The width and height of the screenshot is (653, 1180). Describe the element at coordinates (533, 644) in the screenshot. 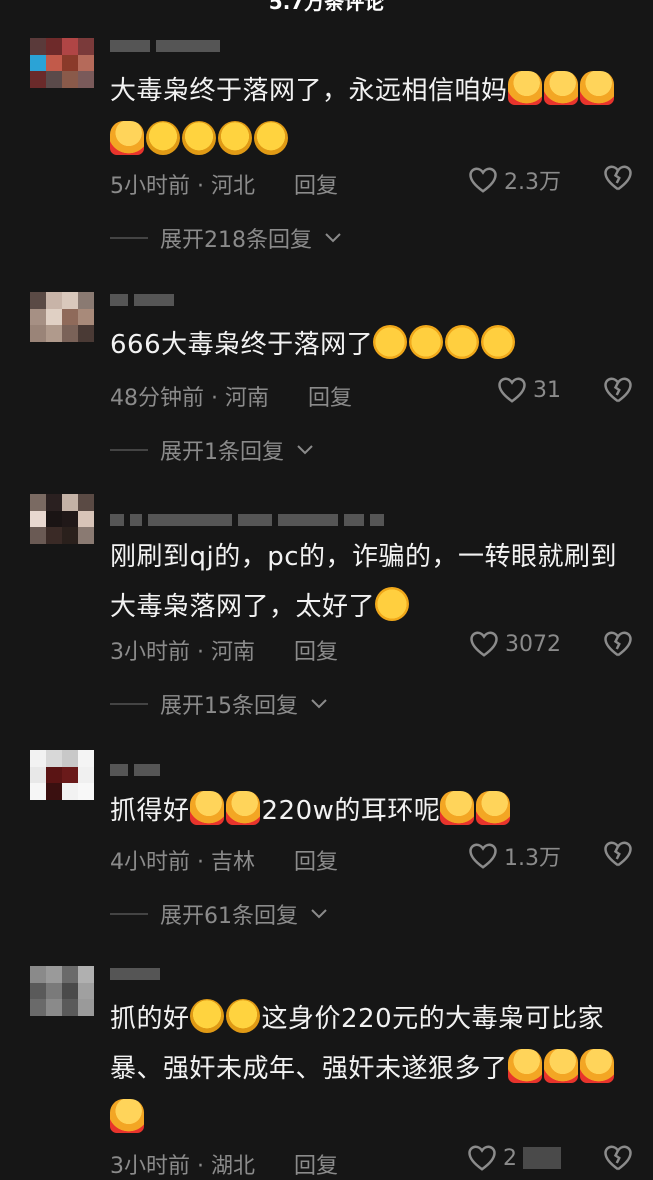

I see `like-count: 3072` at that location.